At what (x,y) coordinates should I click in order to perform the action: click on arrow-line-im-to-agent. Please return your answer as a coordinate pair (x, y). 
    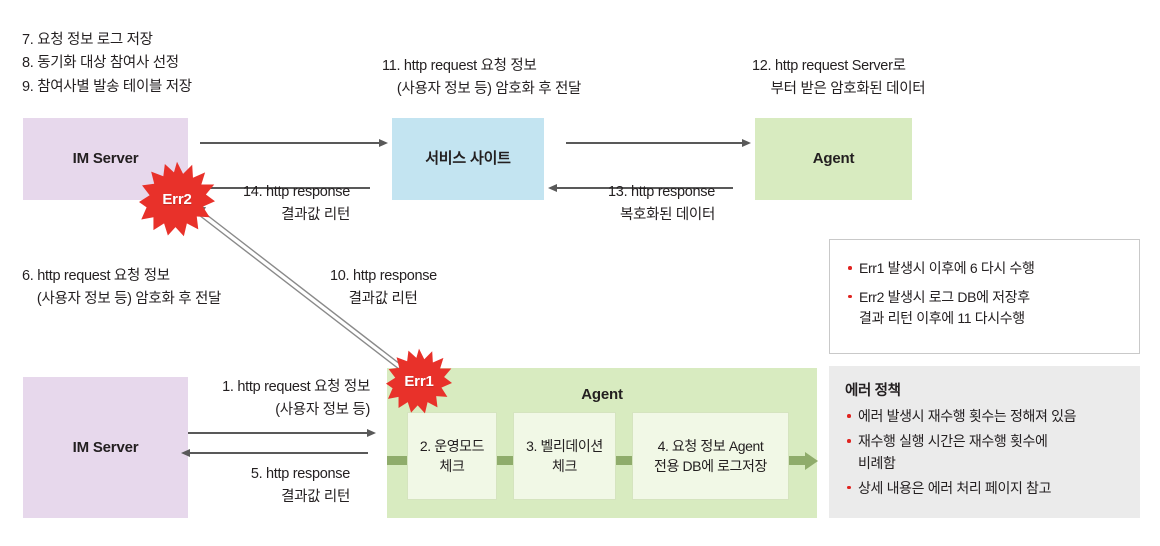
    Looking at the image, I should click on (278, 433).